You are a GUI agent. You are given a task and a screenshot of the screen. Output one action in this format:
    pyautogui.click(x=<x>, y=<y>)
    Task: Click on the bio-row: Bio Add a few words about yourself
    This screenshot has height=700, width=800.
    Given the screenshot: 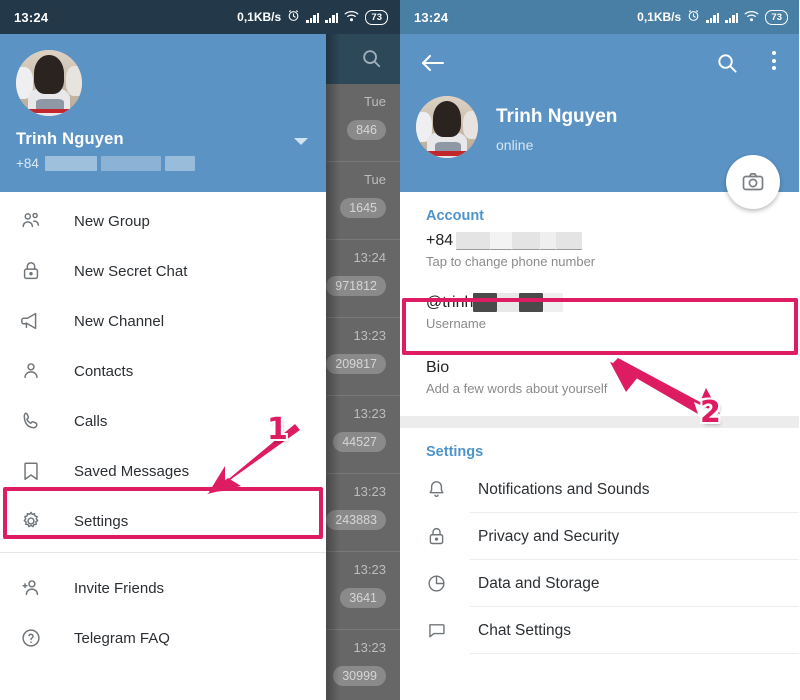 What is the action you would take?
    pyautogui.click(x=600, y=379)
    